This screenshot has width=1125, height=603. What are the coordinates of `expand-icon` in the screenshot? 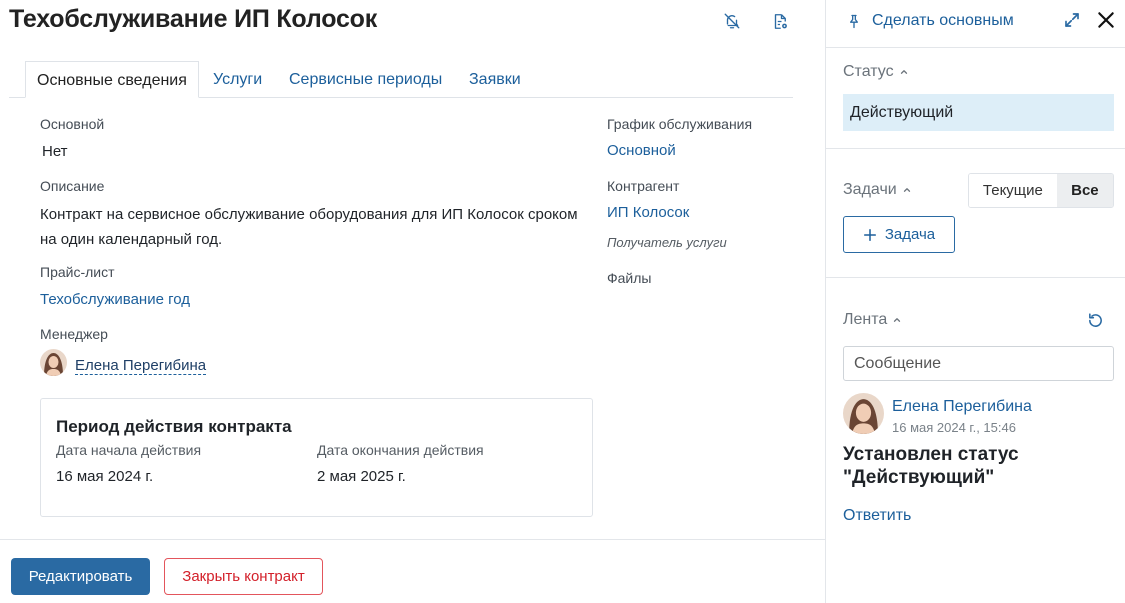 It's located at (1072, 20).